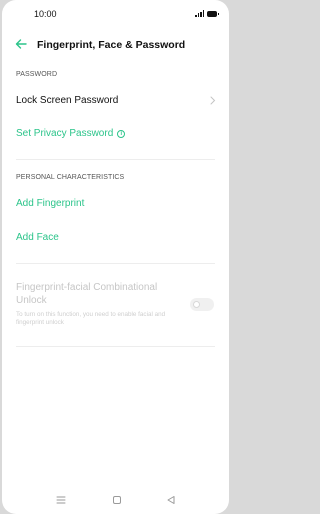 Image resolution: width=320 pixels, height=514 pixels. What do you see at coordinates (213, 13) in the screenshot?
I see `battery-icon` at bounding box center [213, 13].